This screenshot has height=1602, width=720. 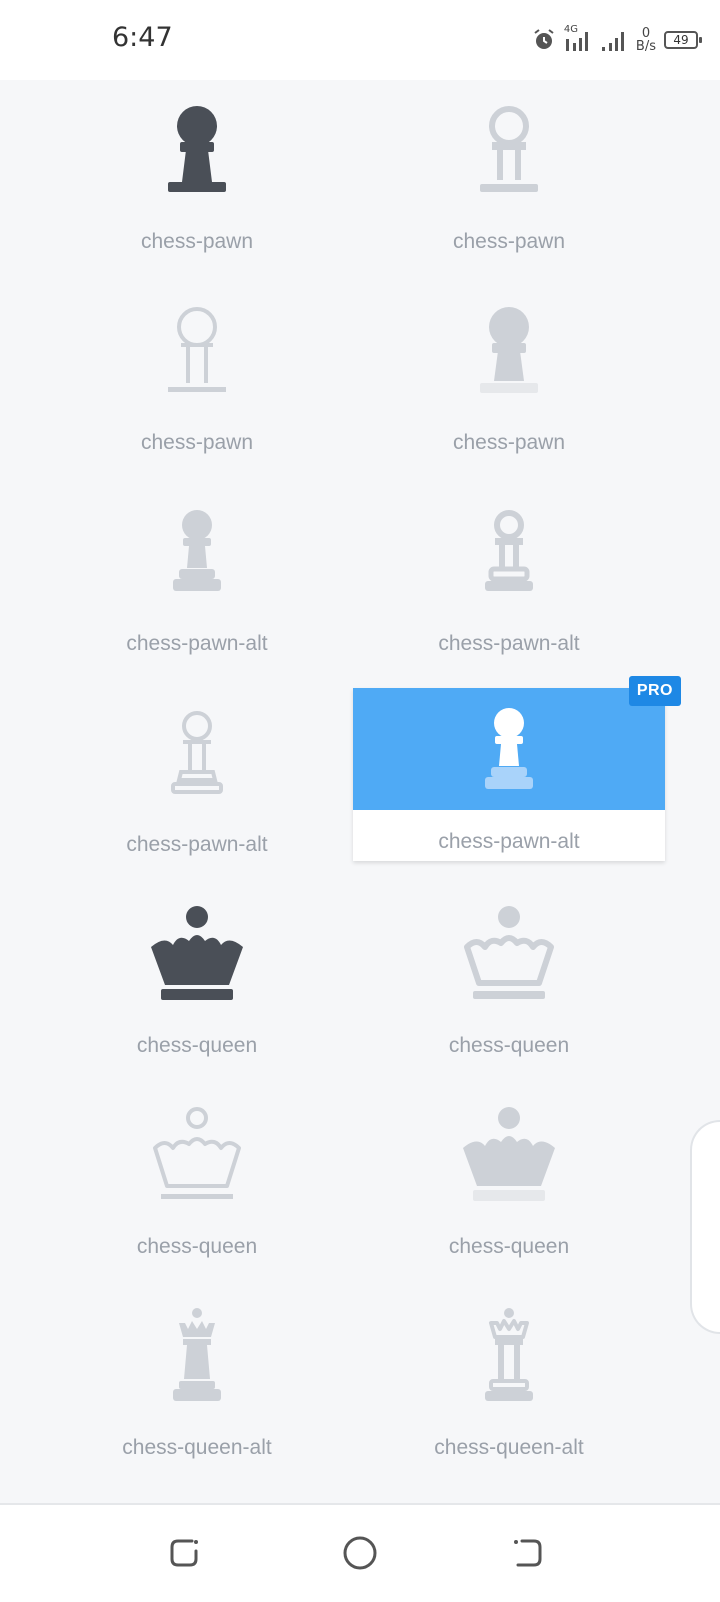 I want to click on home-icon, so click(x=360, y=1553).